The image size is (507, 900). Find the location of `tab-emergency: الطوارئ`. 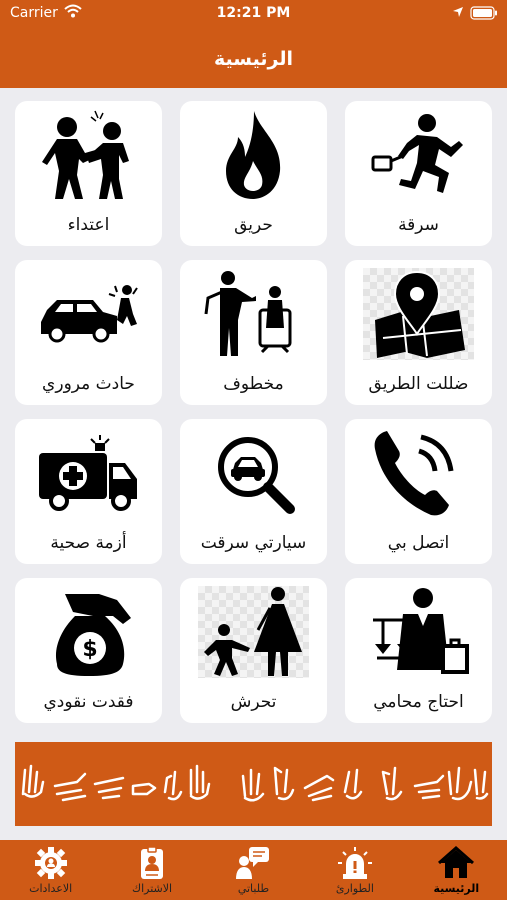

tab-emergency: الطوارئ is located at coordinates (354, 870).